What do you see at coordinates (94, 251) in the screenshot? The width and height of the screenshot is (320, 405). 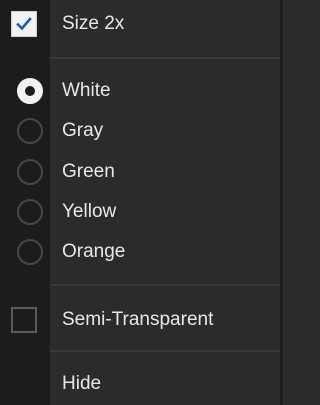 I see `menu-item-label: Orange` at bounding box center [94, 251].